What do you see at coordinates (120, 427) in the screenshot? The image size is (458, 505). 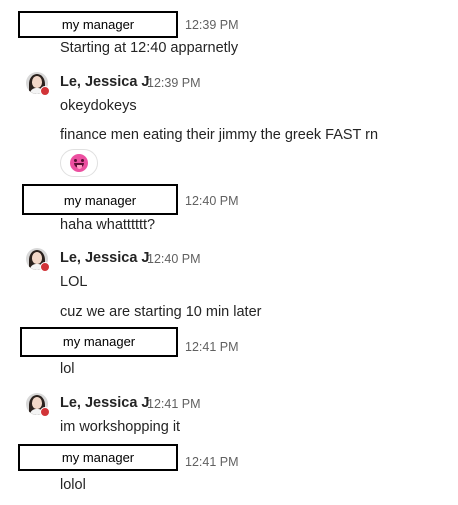 I see `message-text: im workshopping it` at bounding box center [120, 427].